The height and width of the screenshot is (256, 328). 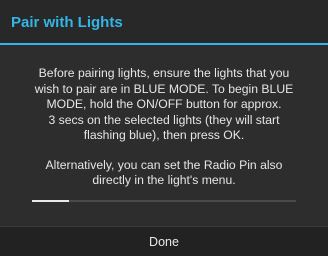 What do you see at coordinates (164, 180) in the screenshot?
I see `message-line: directly in the light's menu.` at bounding box center [164, 180].